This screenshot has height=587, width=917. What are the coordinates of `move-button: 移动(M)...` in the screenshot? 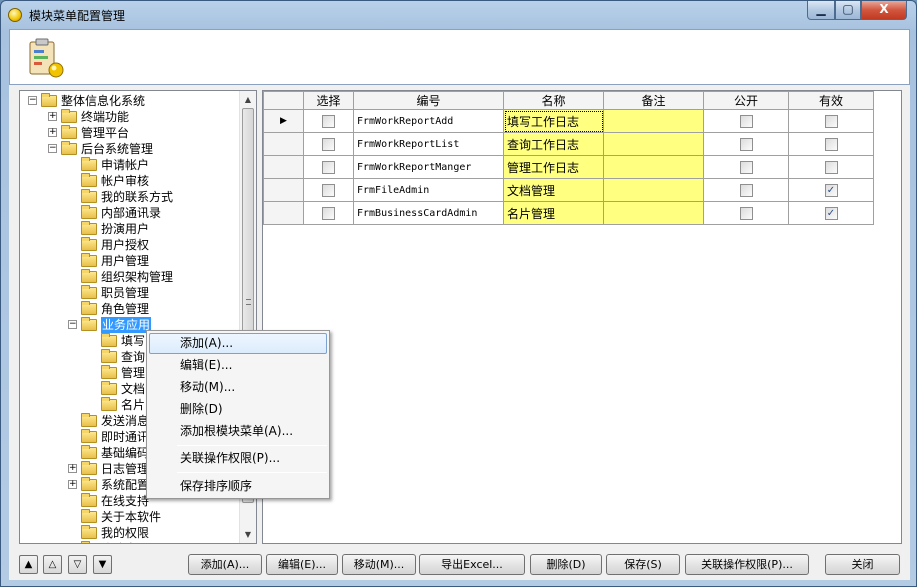 It's located at (379, 564).